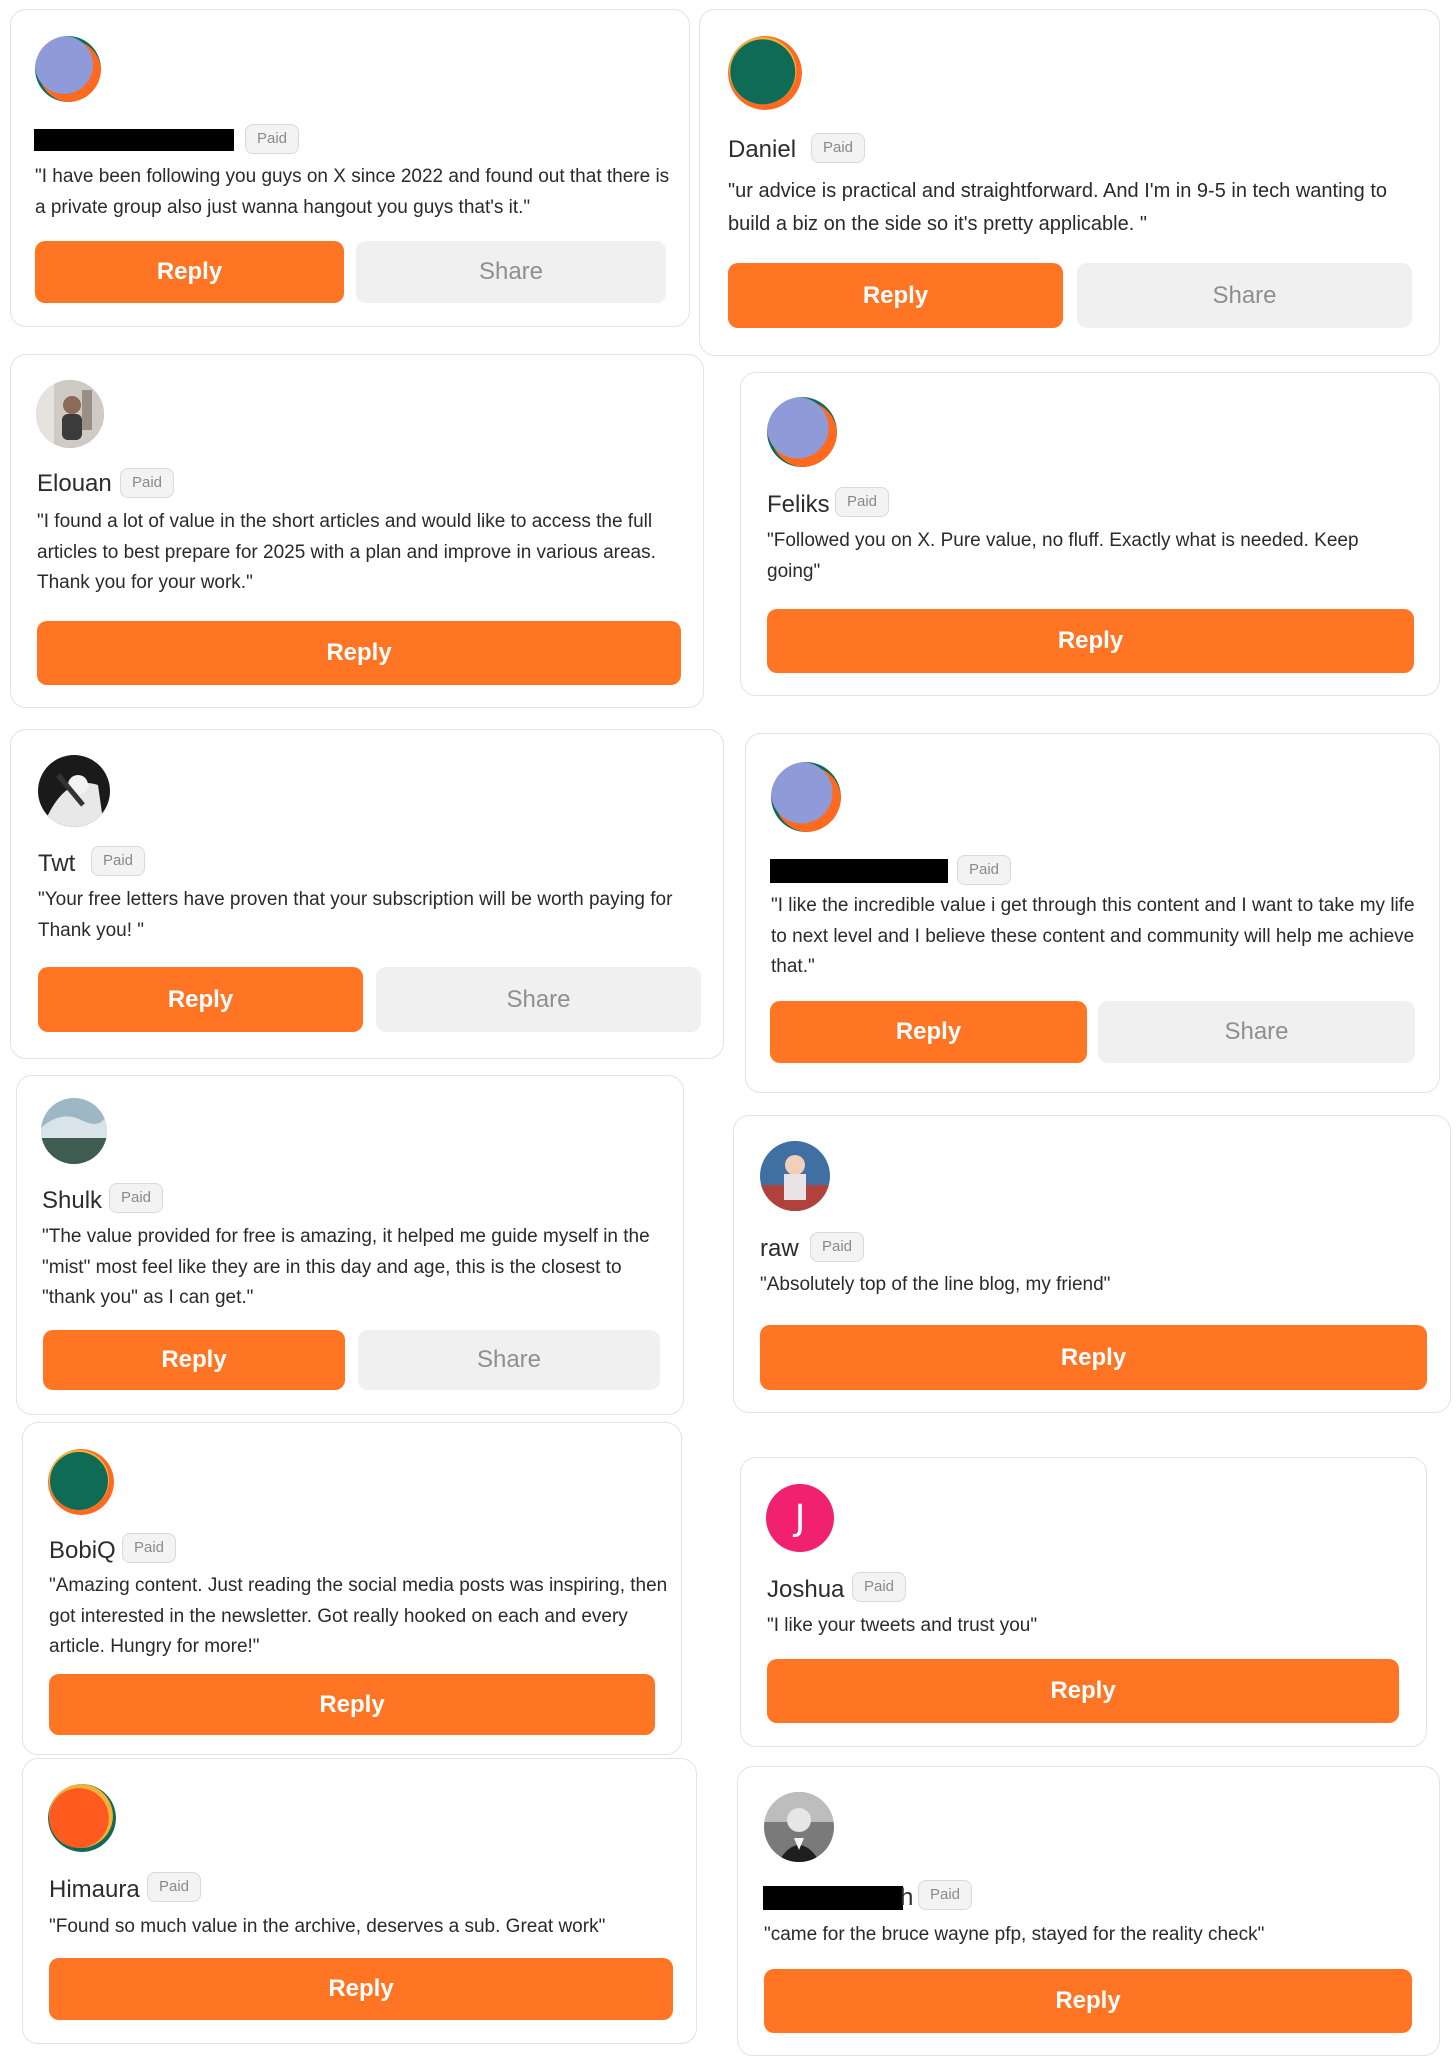 This screenshot has width=1456, height=2060. What do you see at coordinates (94, 1889) in the screenshot?
I see `commenter-name: Himaura` at bounding box center [94, 1889].